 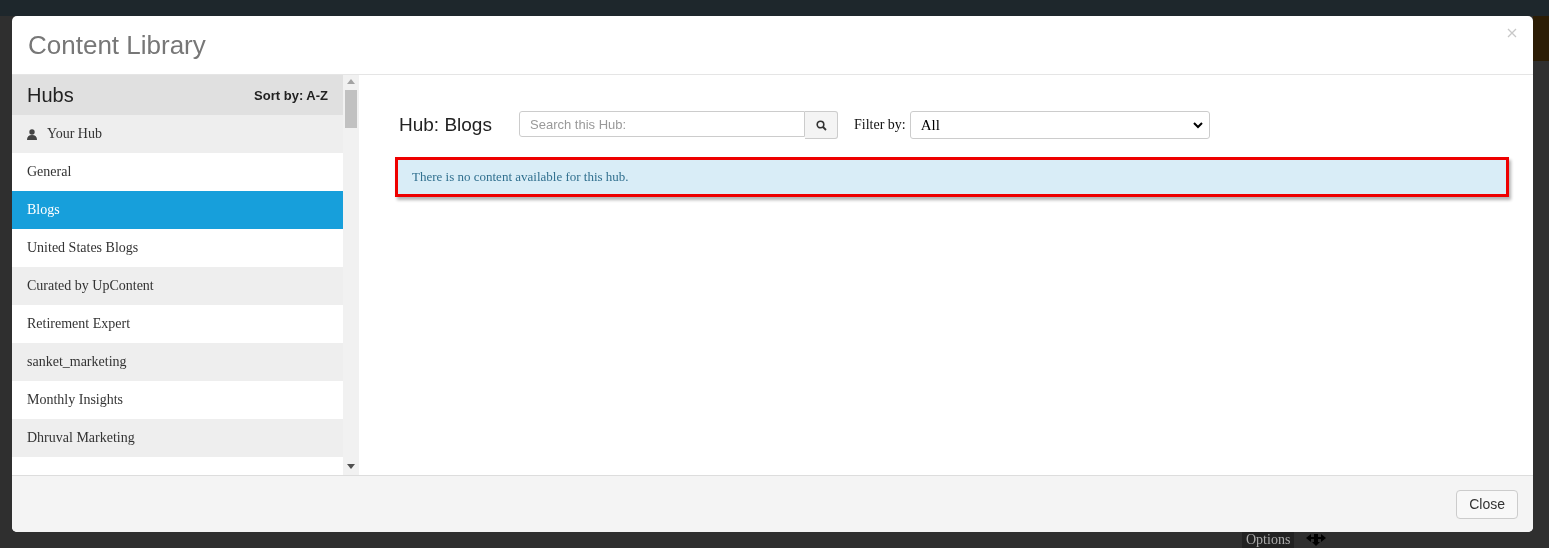 What do you see at coordinates (351, 466) in the screenshot?
I see `scroll-down-icon` at bounding box center [351, 466].